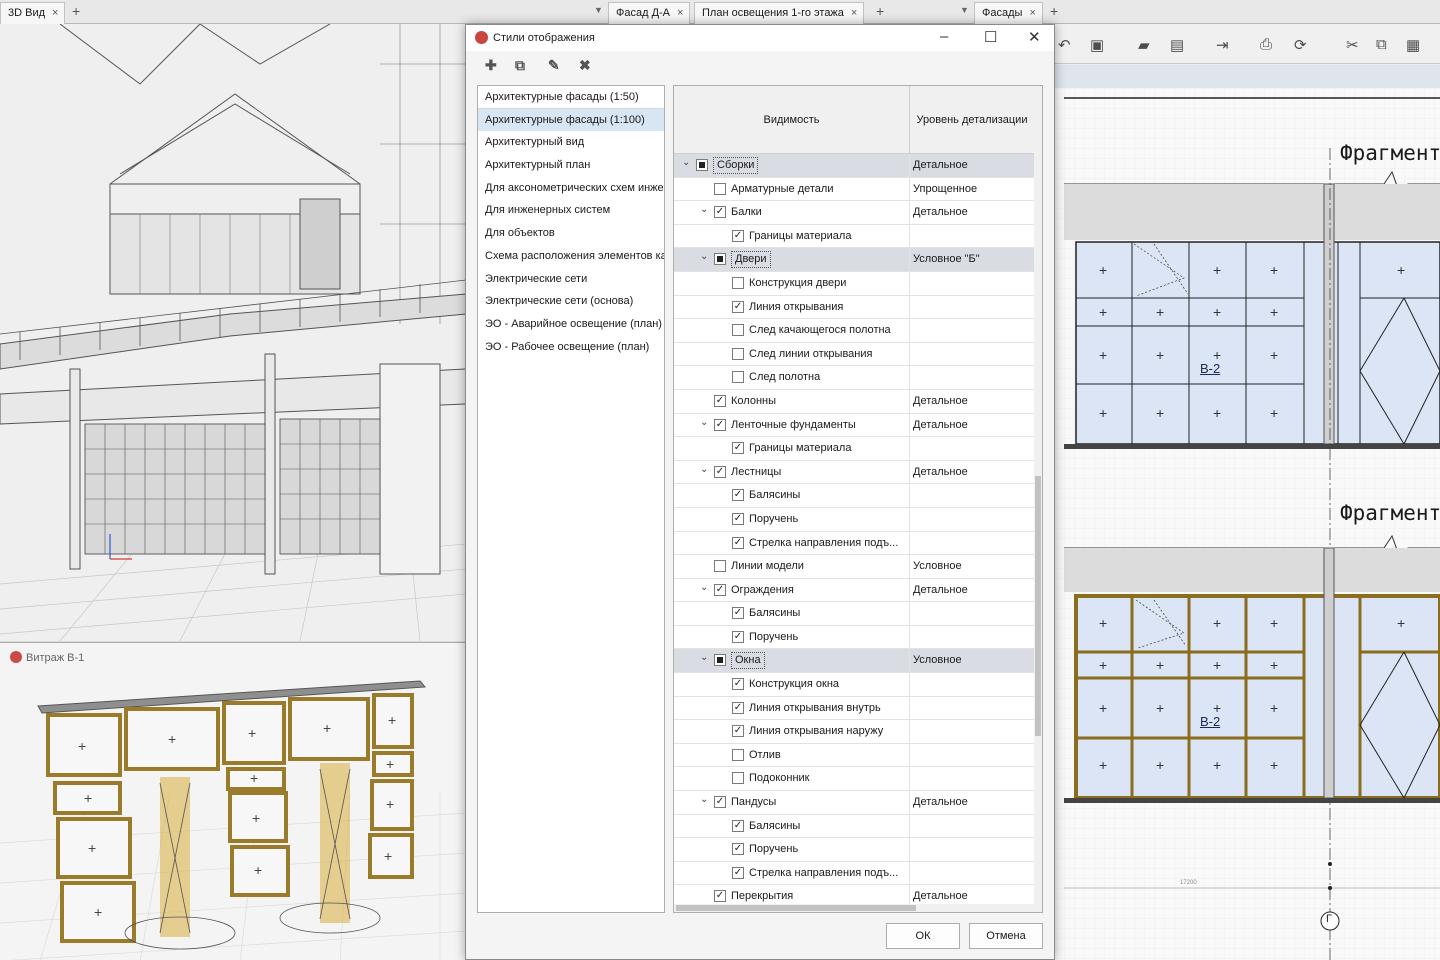 The height and width of the screenshot is (960, 1440). What do you see at coordinates (233, 801) in the screenshot?
I see `curtain-wall-viewport: + + + + + + + + + + + + + + Витраж В-1` at bounding box center [233, 801].